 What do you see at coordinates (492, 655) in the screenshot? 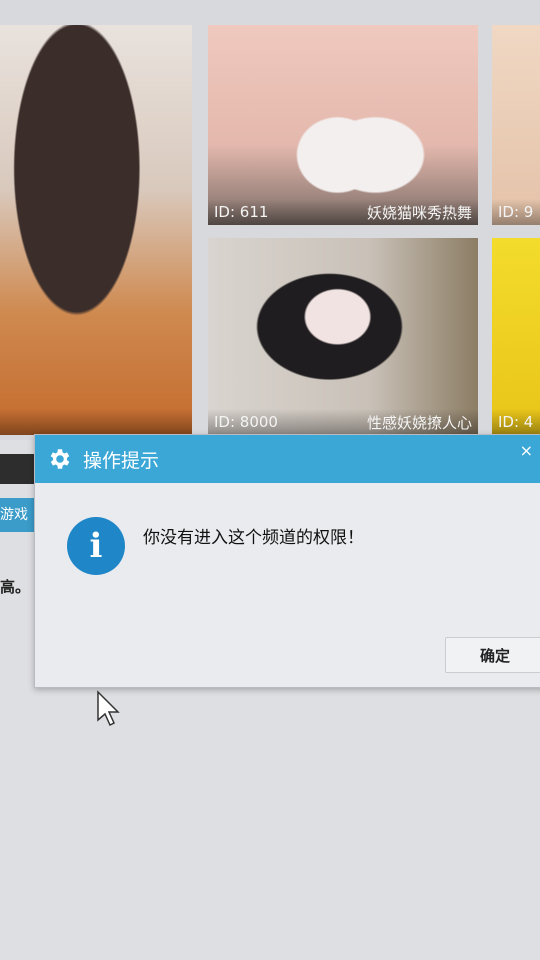
I see `ok-button: 确定` at bounding box center [492, 655].